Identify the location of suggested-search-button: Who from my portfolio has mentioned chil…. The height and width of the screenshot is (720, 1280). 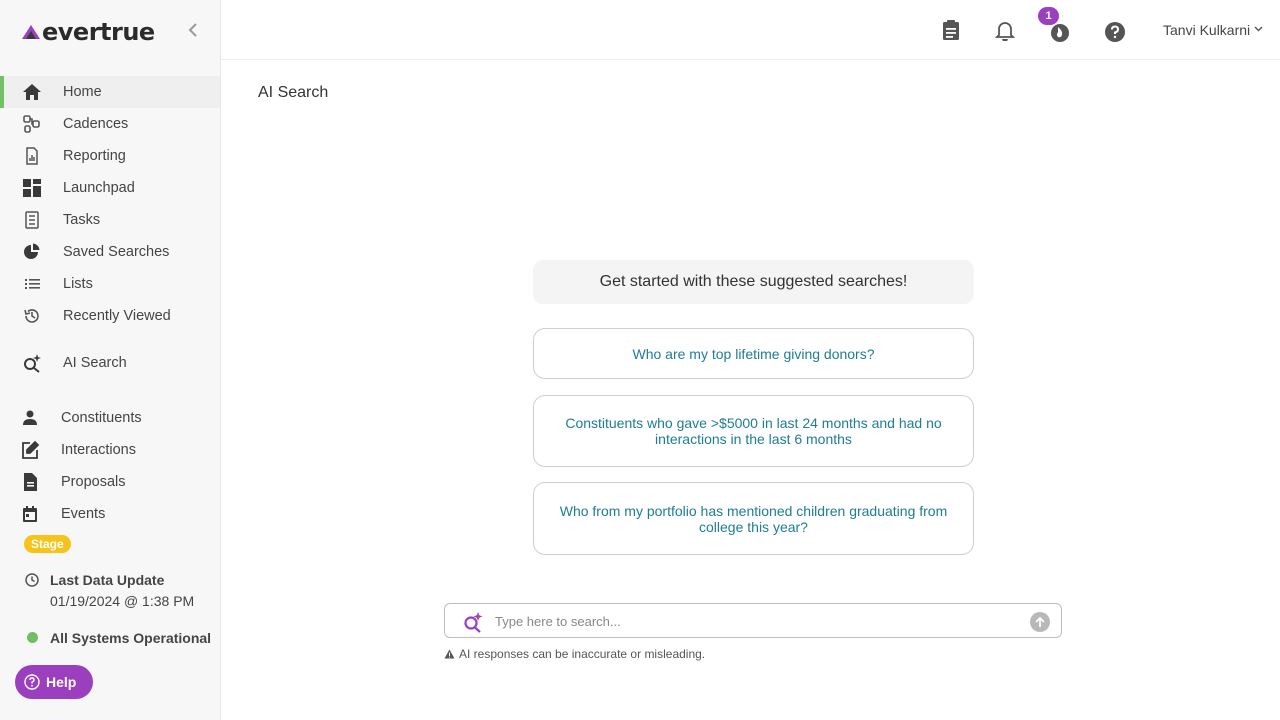
(753, 518).